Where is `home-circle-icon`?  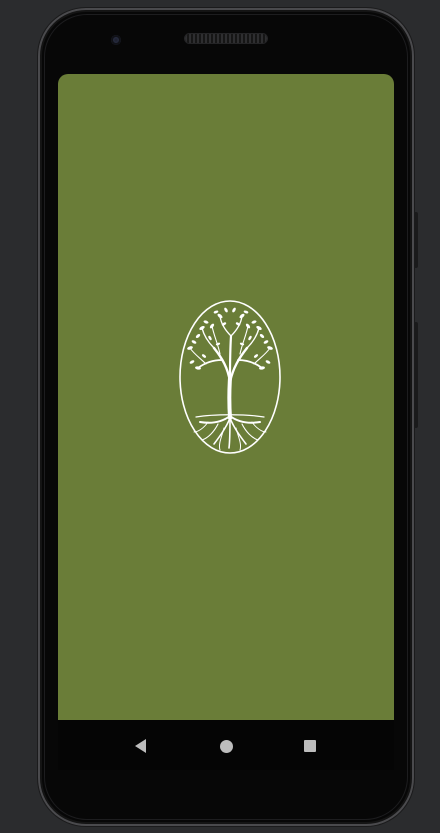
home-circle-icon is located at coordinates (226, 746).